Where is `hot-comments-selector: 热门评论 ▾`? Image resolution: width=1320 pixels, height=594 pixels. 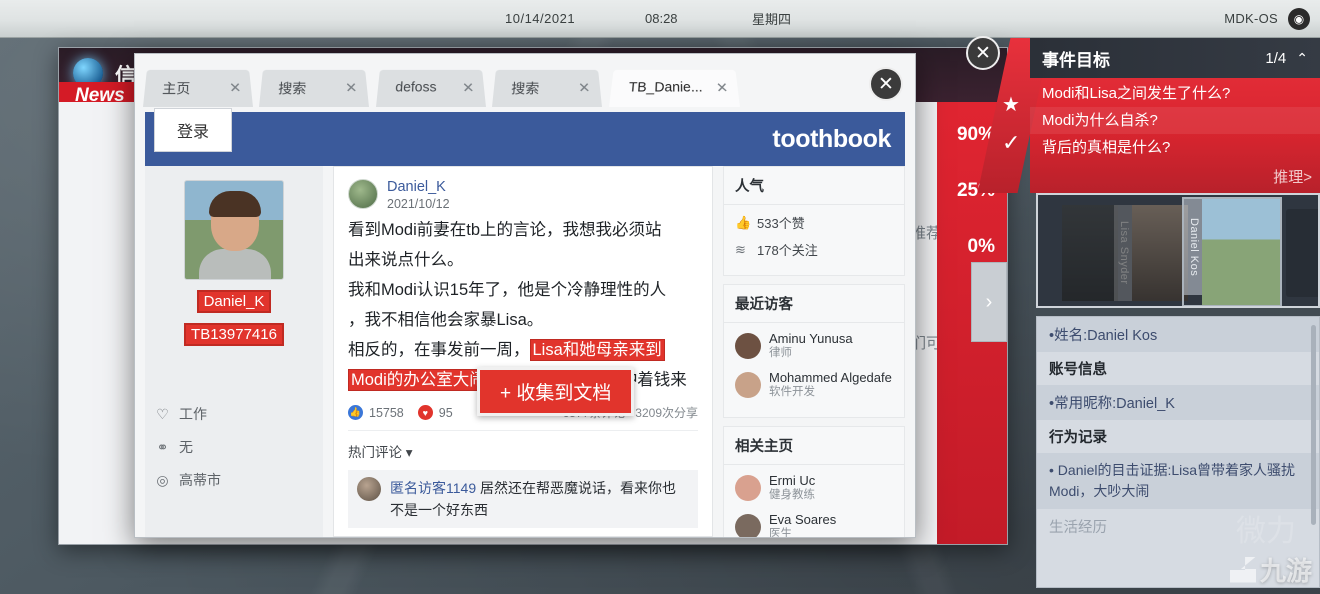 hot-comments-selector: 热门评论 ▾ is located at coordinates (523, 445).